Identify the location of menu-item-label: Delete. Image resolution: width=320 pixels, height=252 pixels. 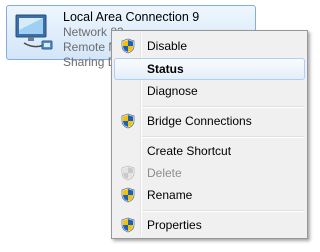
(164, 173).